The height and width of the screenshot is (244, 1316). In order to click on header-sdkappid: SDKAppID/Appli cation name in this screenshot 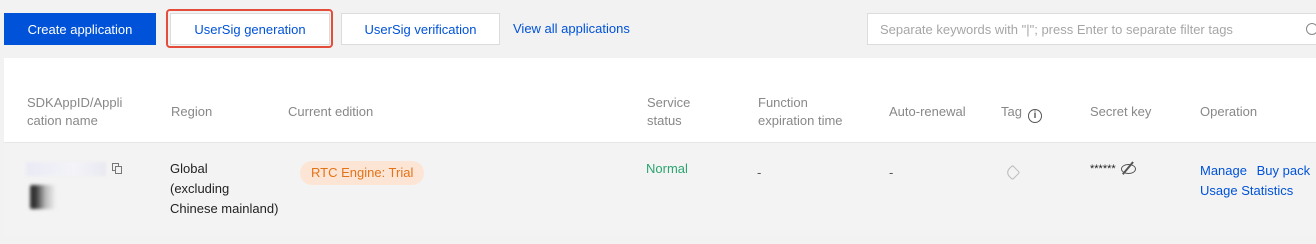, I will do `click(74, 112)`.